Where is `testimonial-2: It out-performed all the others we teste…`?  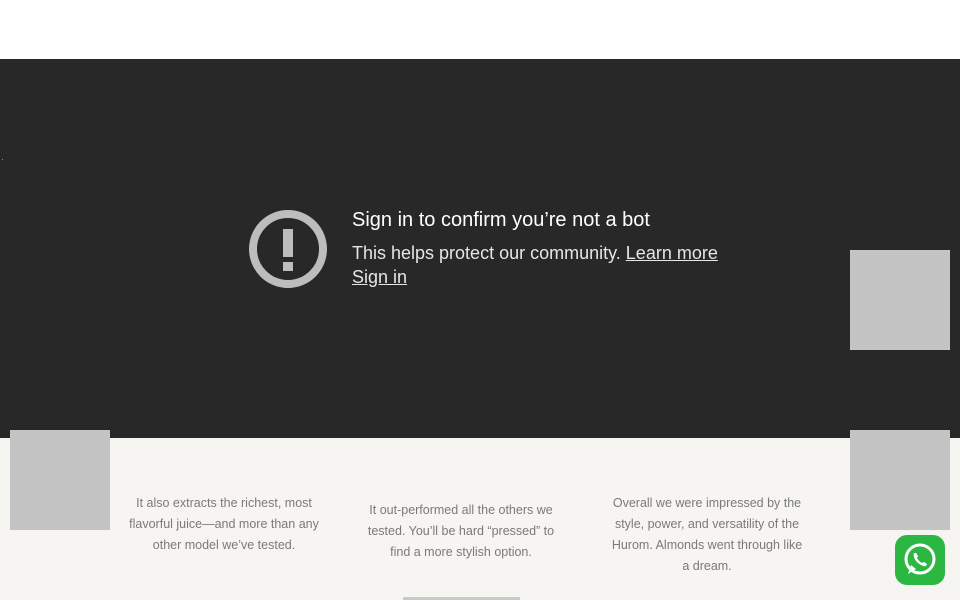
testimonial-2: It out-performed all the others we teste… is located at coordinates (461, 531).